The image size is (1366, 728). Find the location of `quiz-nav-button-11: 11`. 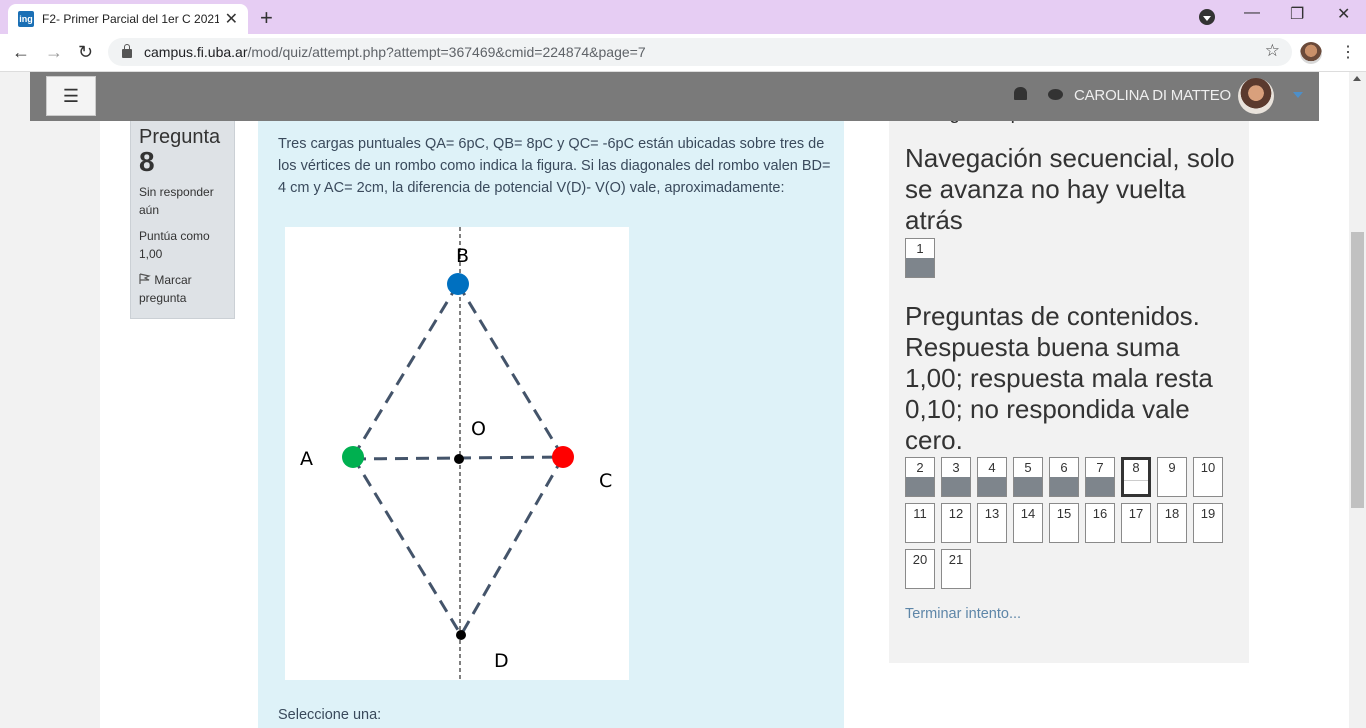

quiz-nav-button-11: 11 is located at coordinates (920, 523).